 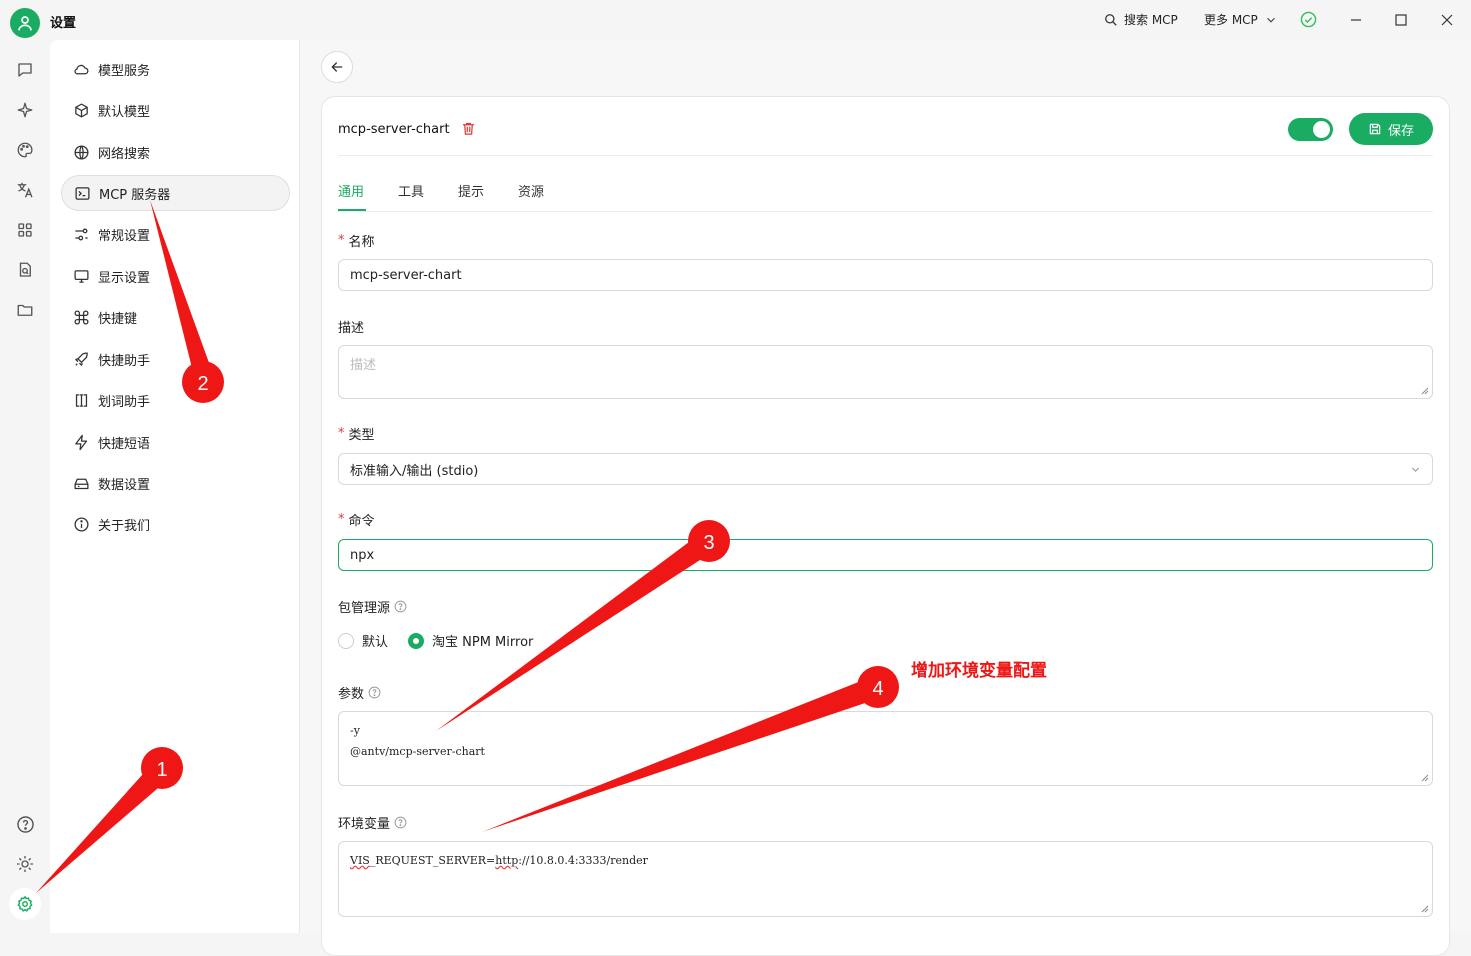 I want to click on nav-item-label: 显示设置, so click(x=124, y=278).